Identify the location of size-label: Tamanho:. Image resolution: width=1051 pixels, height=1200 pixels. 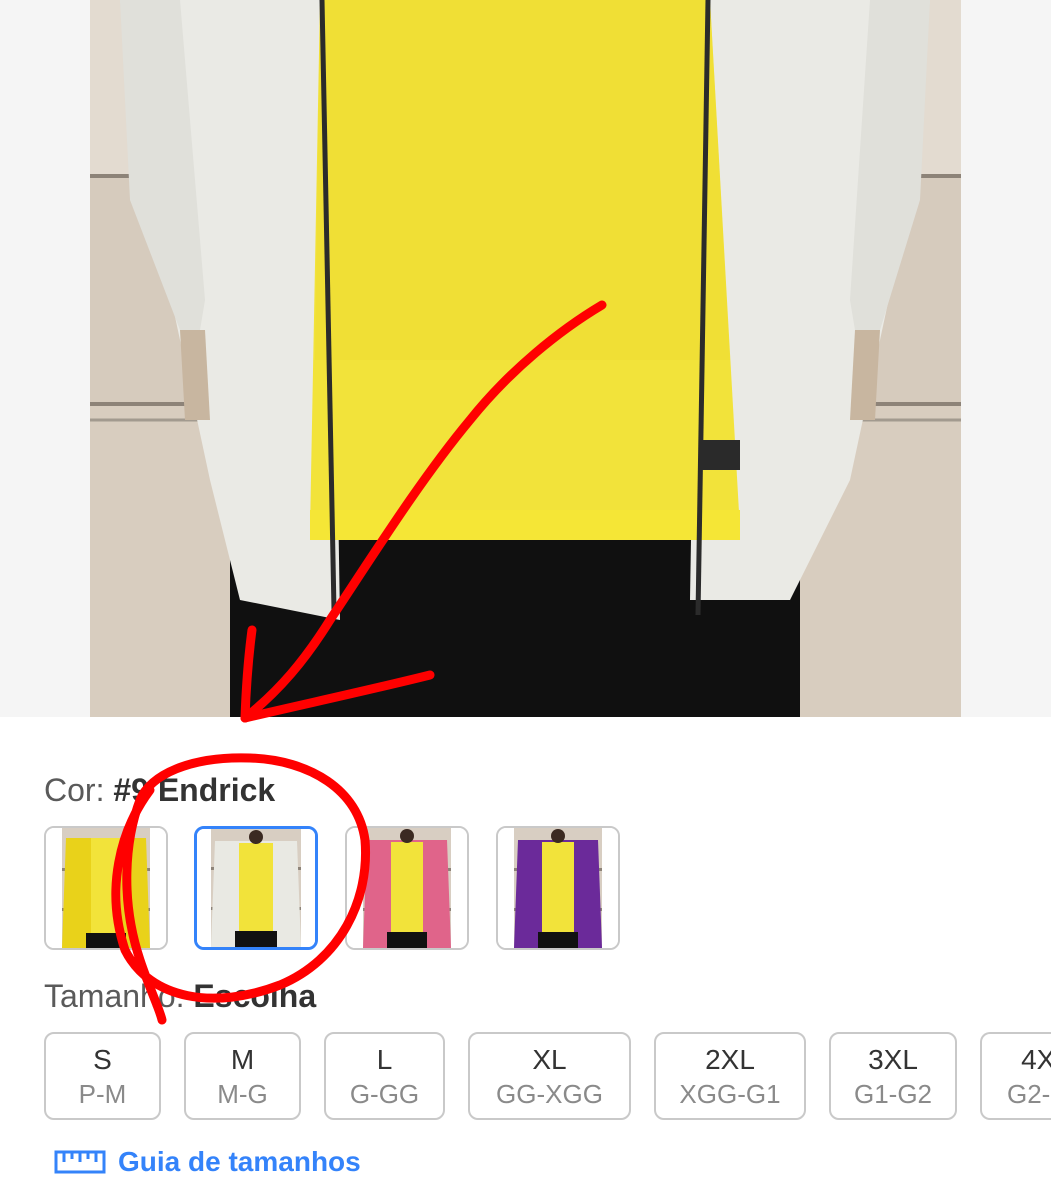
(114, 996).